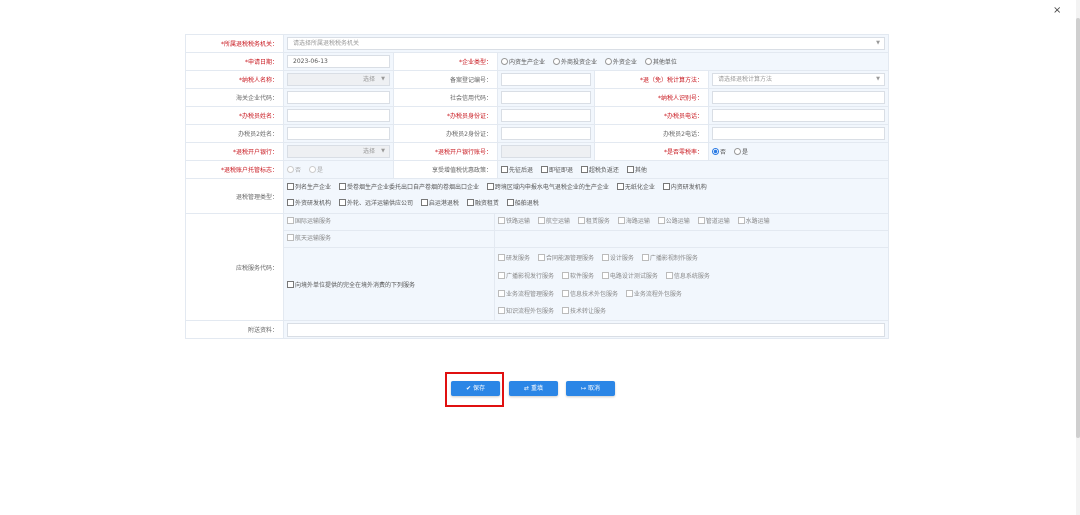  I want to click on attachments-input, so click(586, 329).